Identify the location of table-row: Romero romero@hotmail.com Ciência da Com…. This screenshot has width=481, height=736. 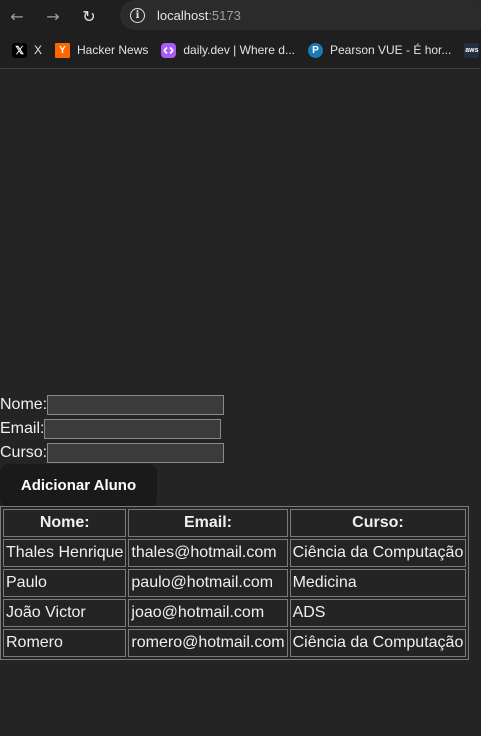
(235, 643).